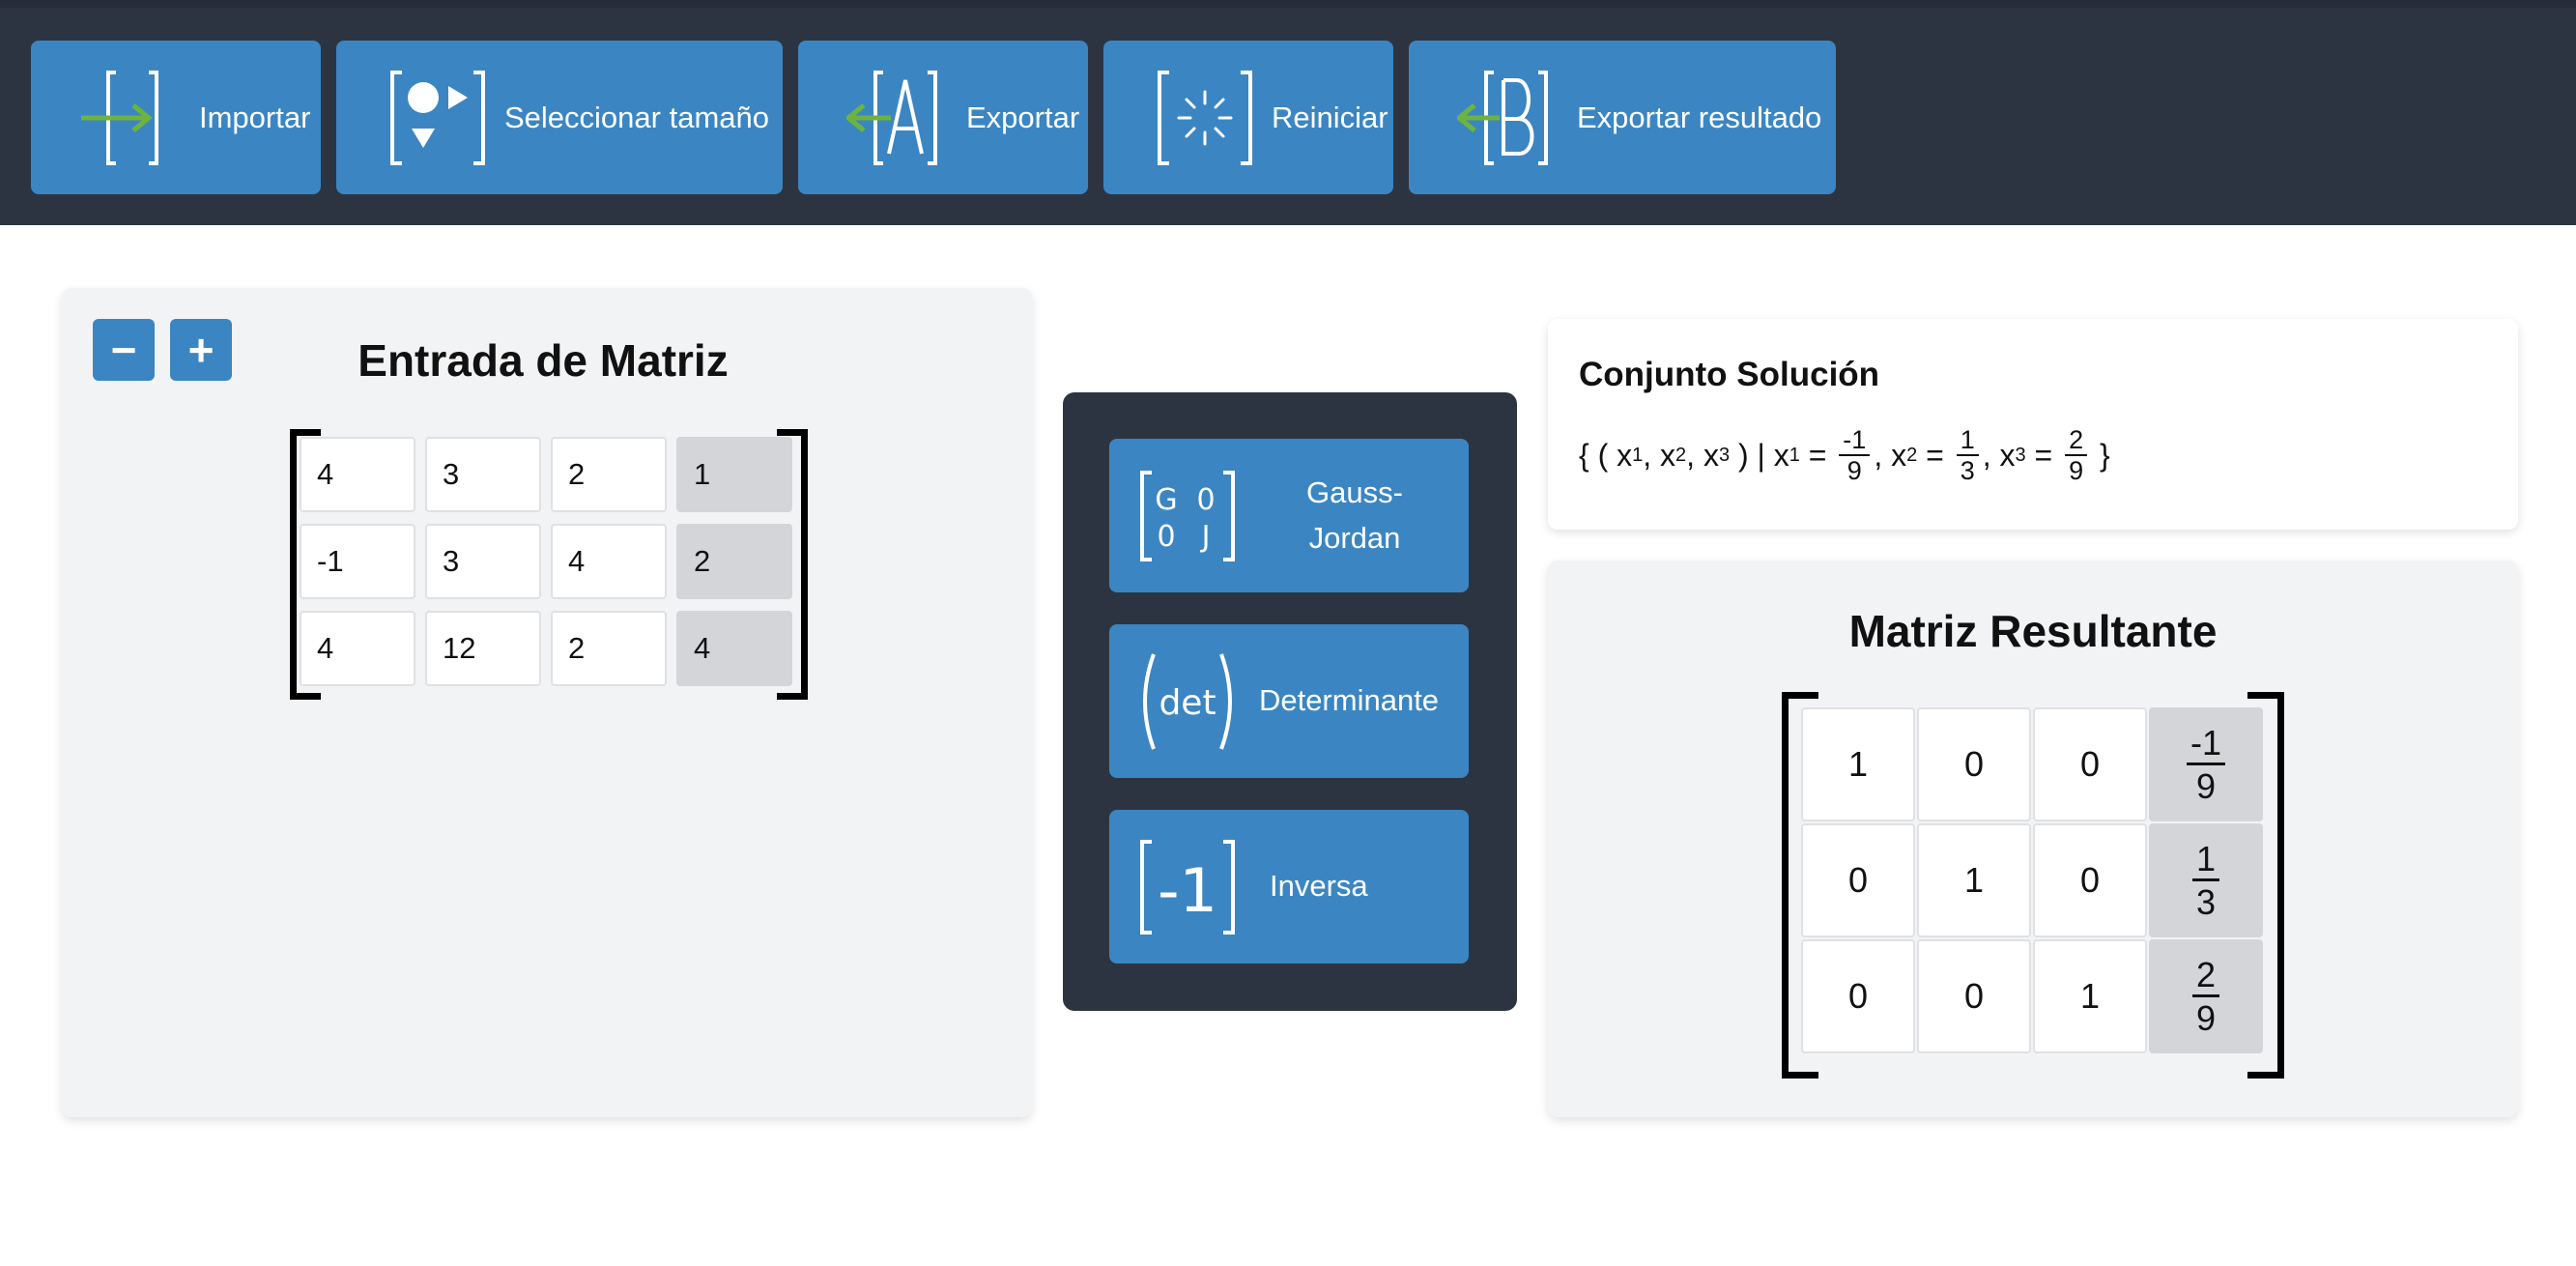 The height and width of the screenshot is (1266, 2576). I want to click on input-panel-title: Entrada de Matriz, so click(544, 360).